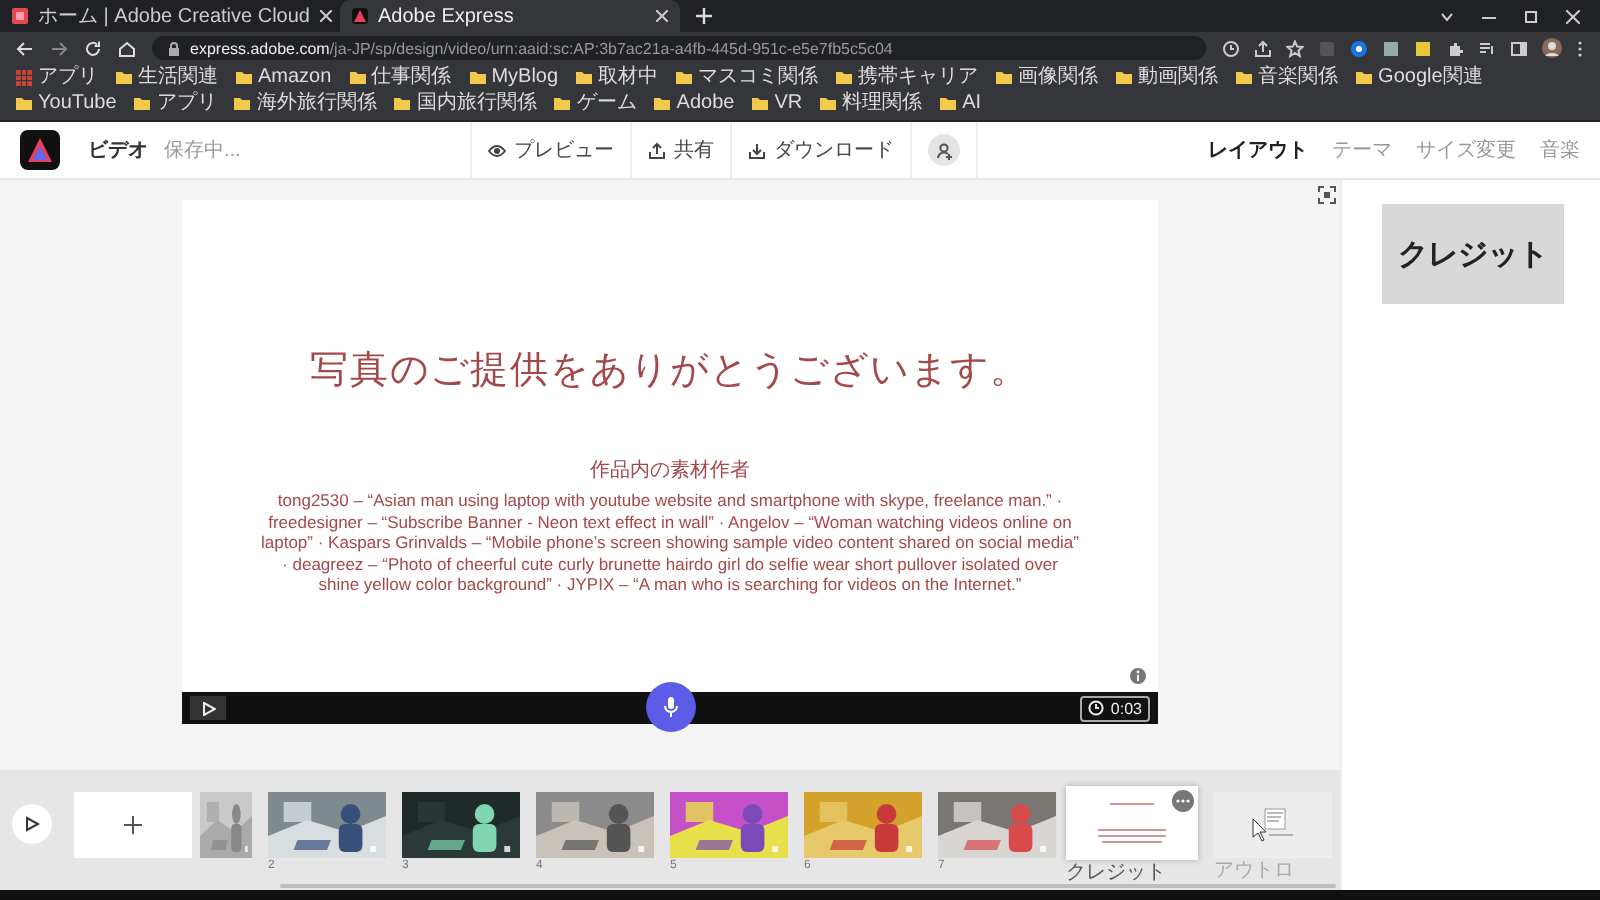 The width and height of the screenshot is (1600, 900). I want to click on bookmark: マスコミ関係, so click(747, 78).